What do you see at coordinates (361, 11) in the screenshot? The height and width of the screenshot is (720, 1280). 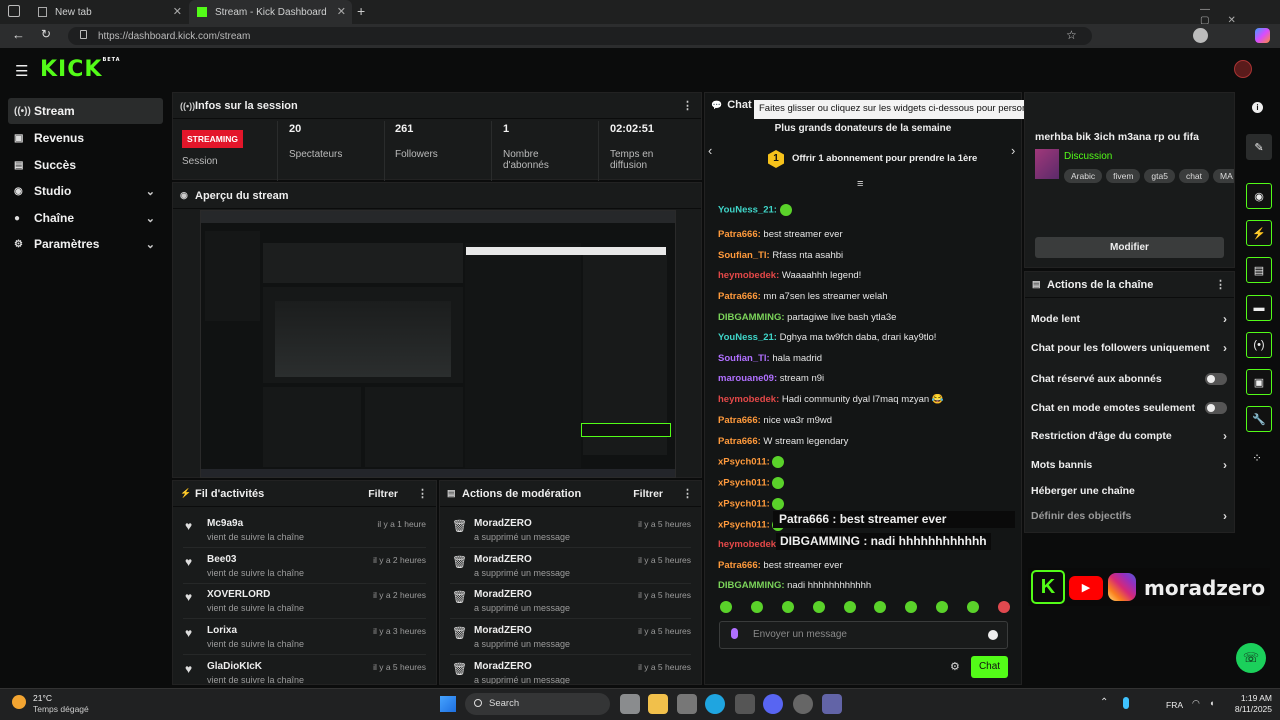 I see `new-tab-plus-icon: +` at bounding box center [361, 11].